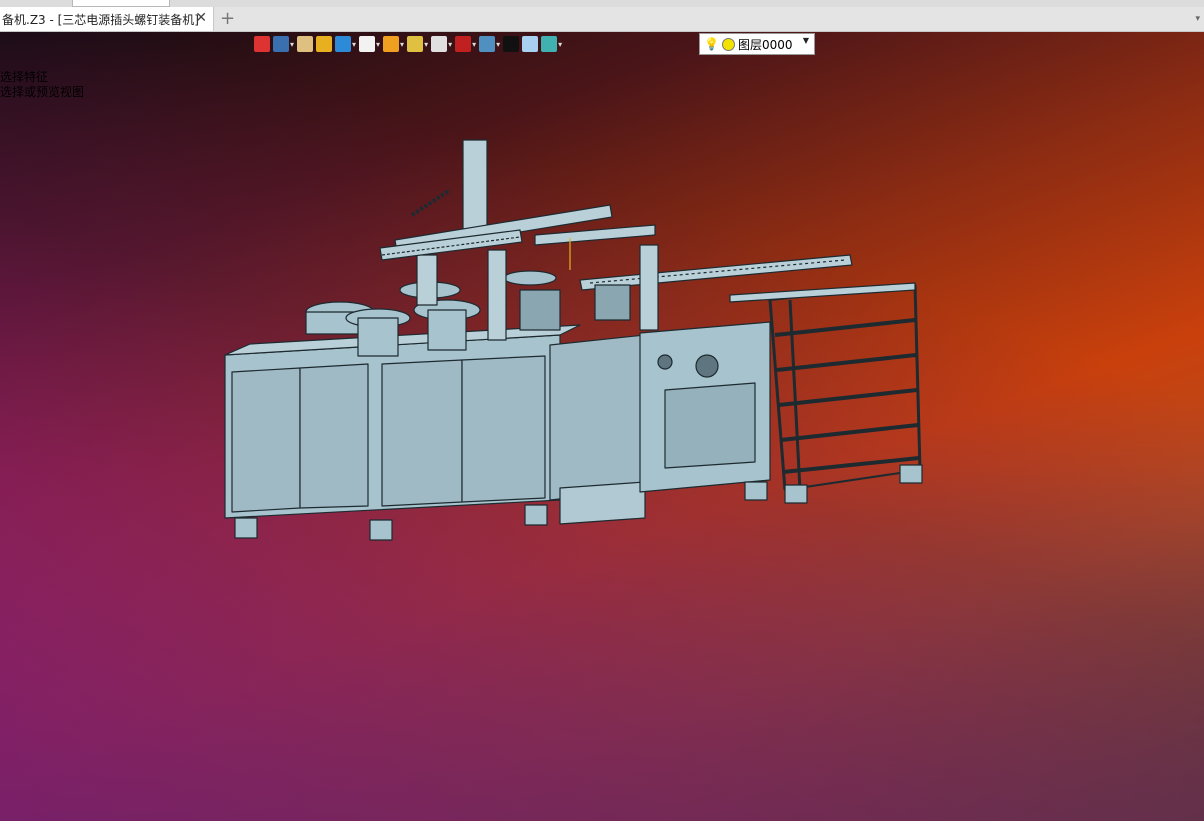 Image resolution: width=1204 pixels, height=821 pixels. I want to click on black-rect-icon, so click(511, 44).